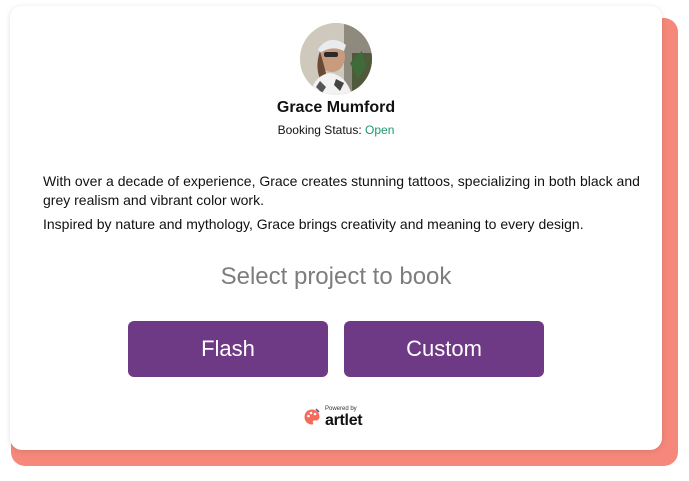 This screenshot has width=689, height=481. I want to click on booking-status-label: Booking Status:, so click(319, 130).